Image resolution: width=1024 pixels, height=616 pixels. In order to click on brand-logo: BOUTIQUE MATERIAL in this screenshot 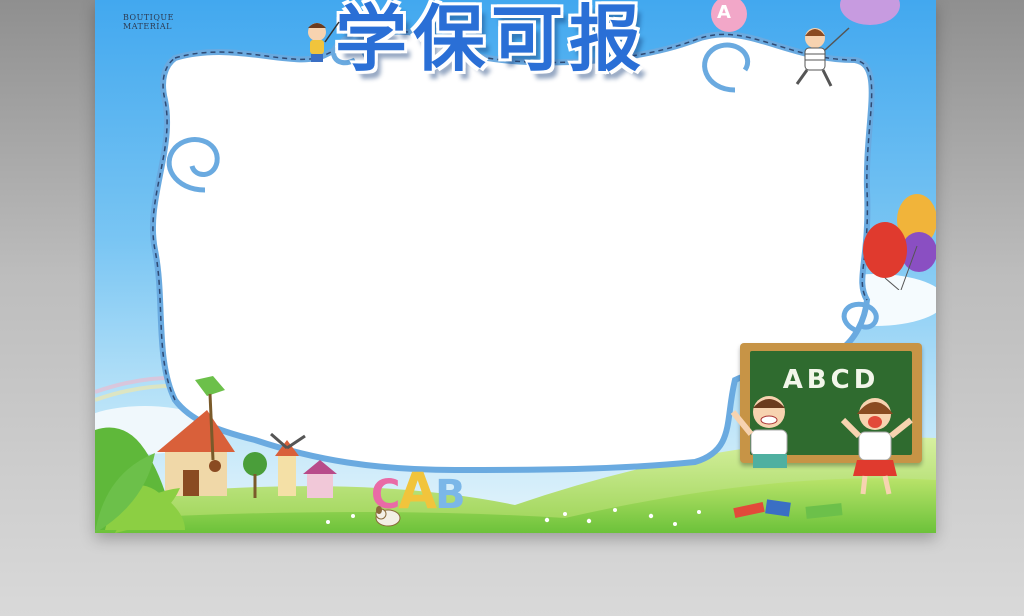, I will do `click(148, 21)`.